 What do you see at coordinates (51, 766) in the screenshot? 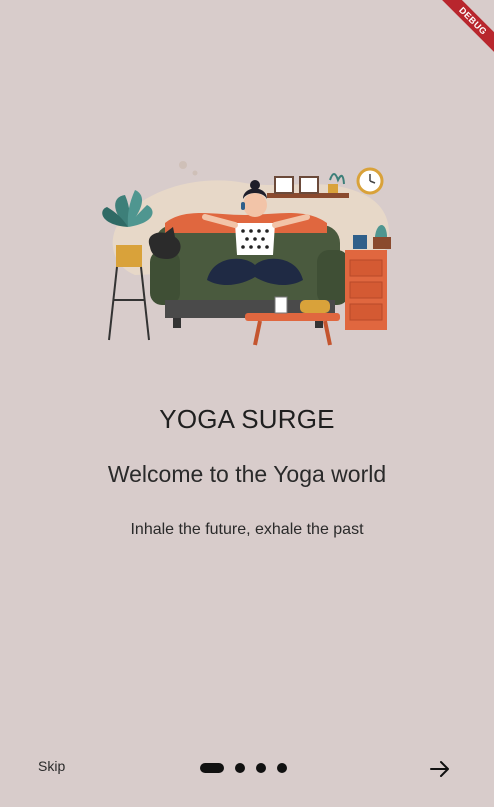
I see `skip-button: Skip` at bounding box center [51, 766].